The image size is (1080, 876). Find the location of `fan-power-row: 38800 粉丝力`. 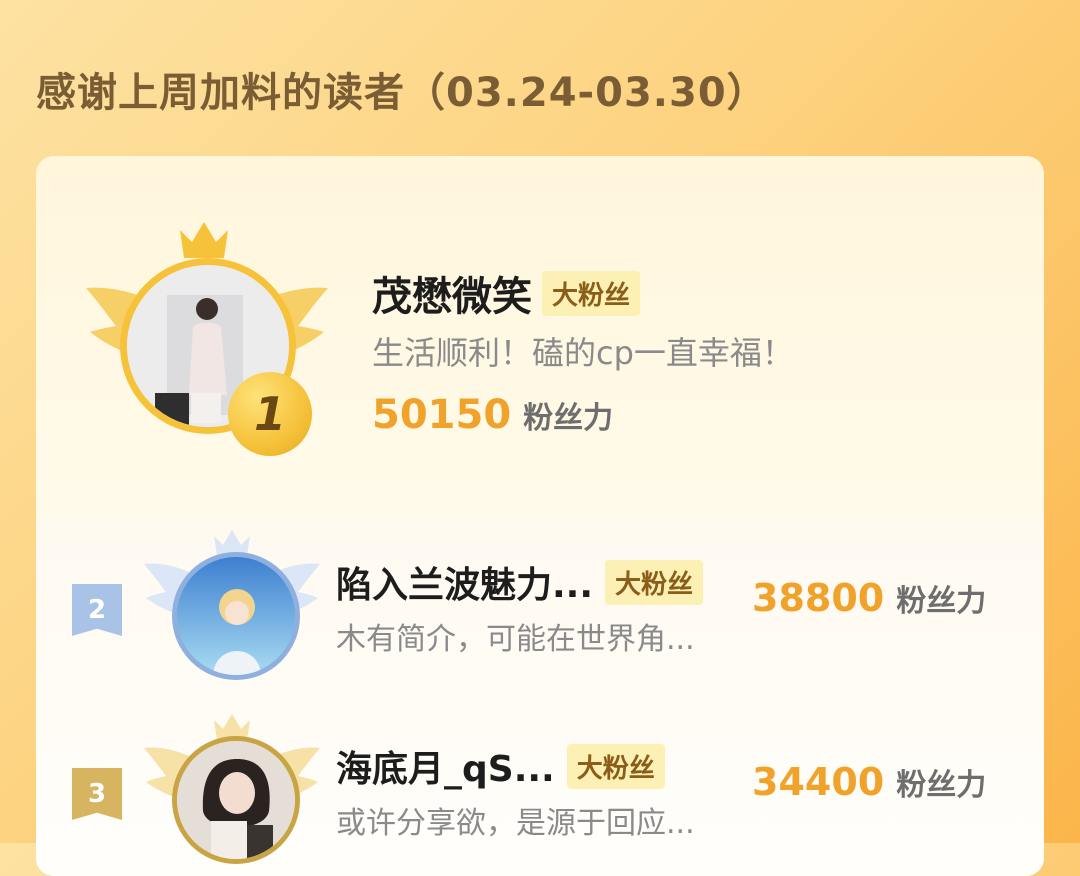

fan-power-row: 38800 粉丝力 is located at coordinates (869, 598).